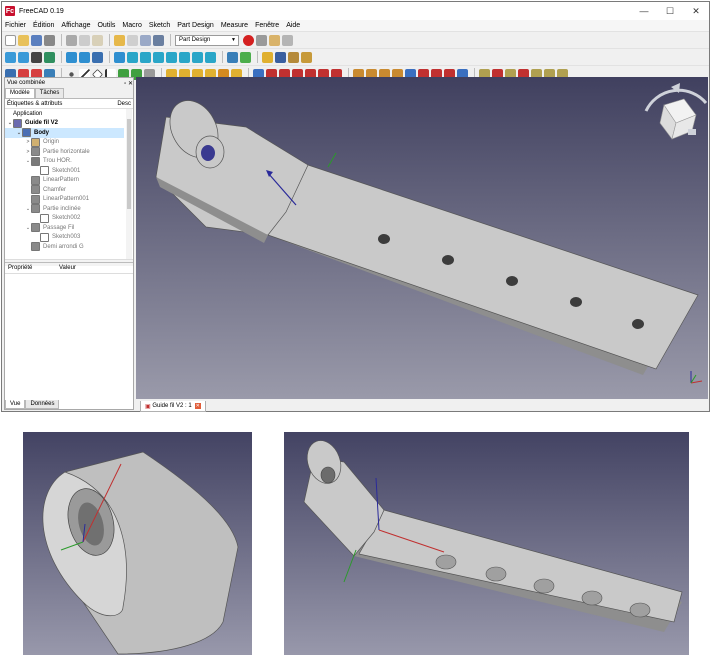 The width and height of the screenshot is (711, 660). Describe the element at coordinates (69, 247) in the screenshot. I see `tree-item: Demi arrondi G` at that location.